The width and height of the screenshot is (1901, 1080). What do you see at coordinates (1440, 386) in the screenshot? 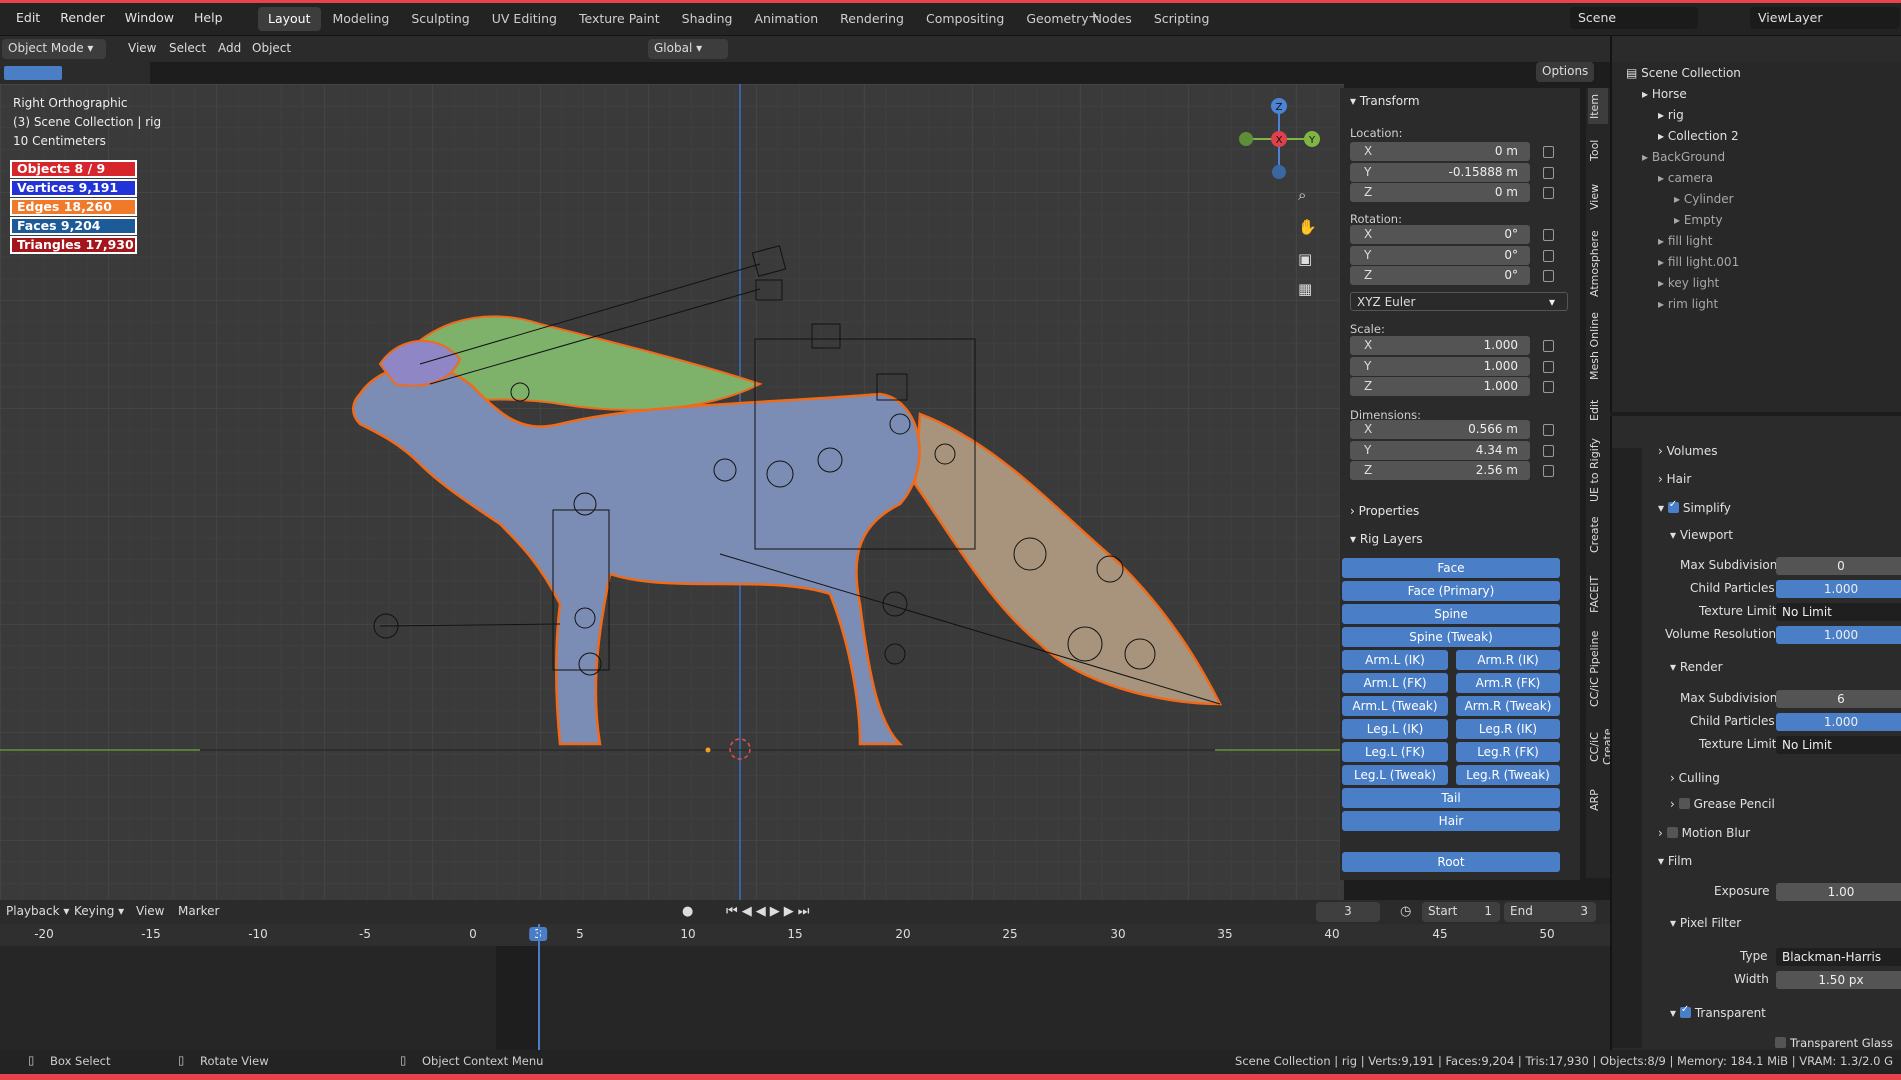
I see `scl-z-field: Z 1.000` at bounding box center [1440, 386].